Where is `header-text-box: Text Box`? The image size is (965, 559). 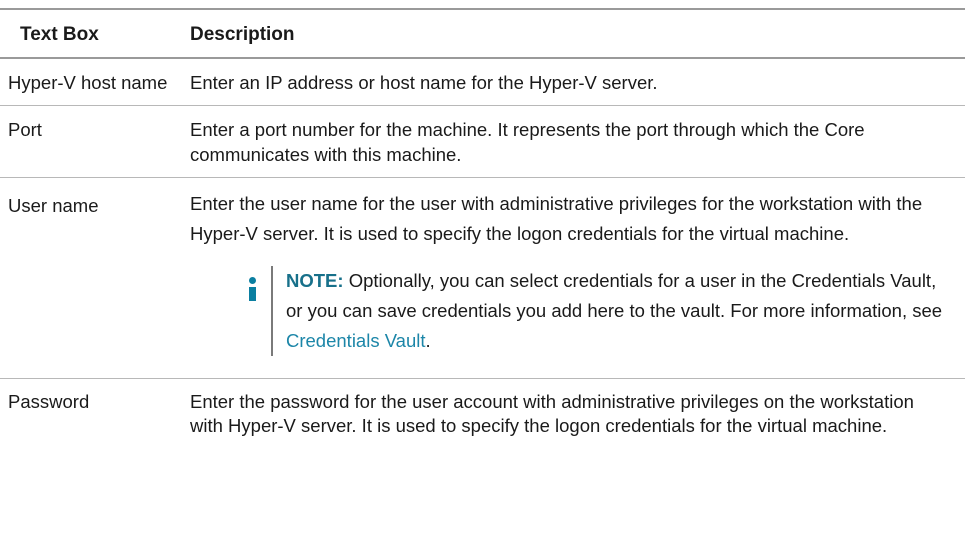
header-text-box: Text Box is located at coordinates (59, 34).